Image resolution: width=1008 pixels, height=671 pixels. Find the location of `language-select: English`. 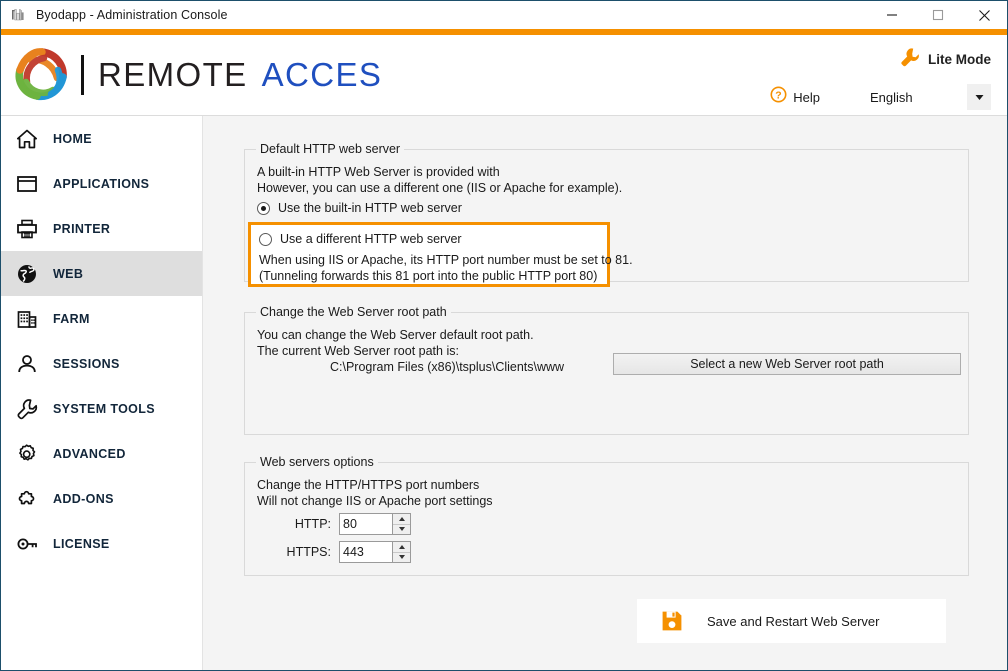

language-select: English is located at coordinates (922, 97).